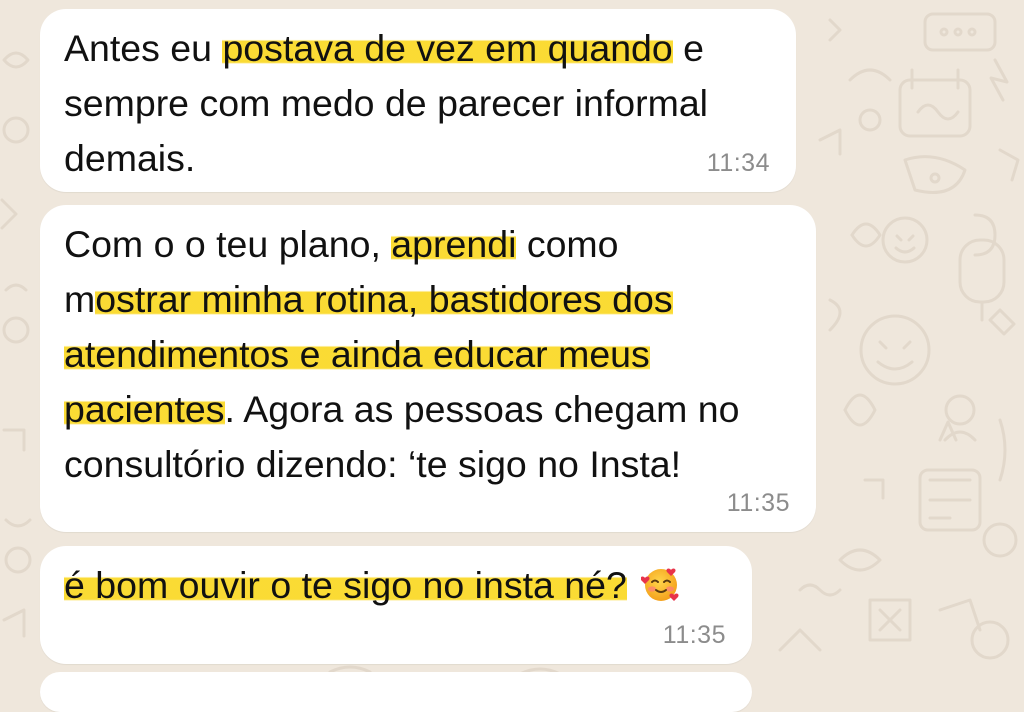 This screenshot has width=1024, height=712. Describe the element at coordinates (345, 585) in the screenshot. I see `highlighted-text: é bom ouvir o te sigo no insta né?` at that location.